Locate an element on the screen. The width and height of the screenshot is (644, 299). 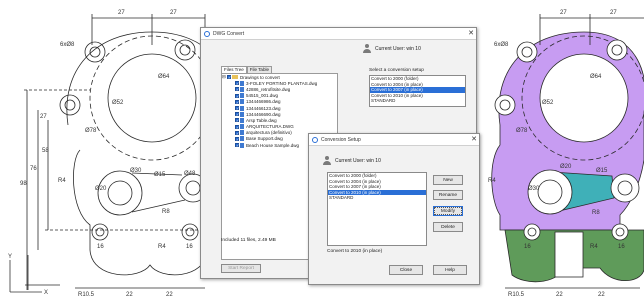
setup-group-label: Select a conversion setup is located at coordinates (396, 70).